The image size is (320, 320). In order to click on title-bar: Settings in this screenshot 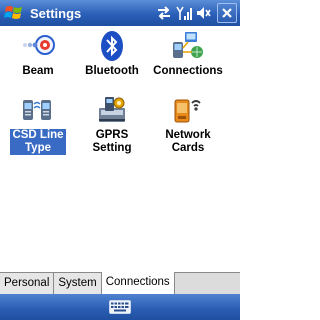, I will do `click(120, 13)`.